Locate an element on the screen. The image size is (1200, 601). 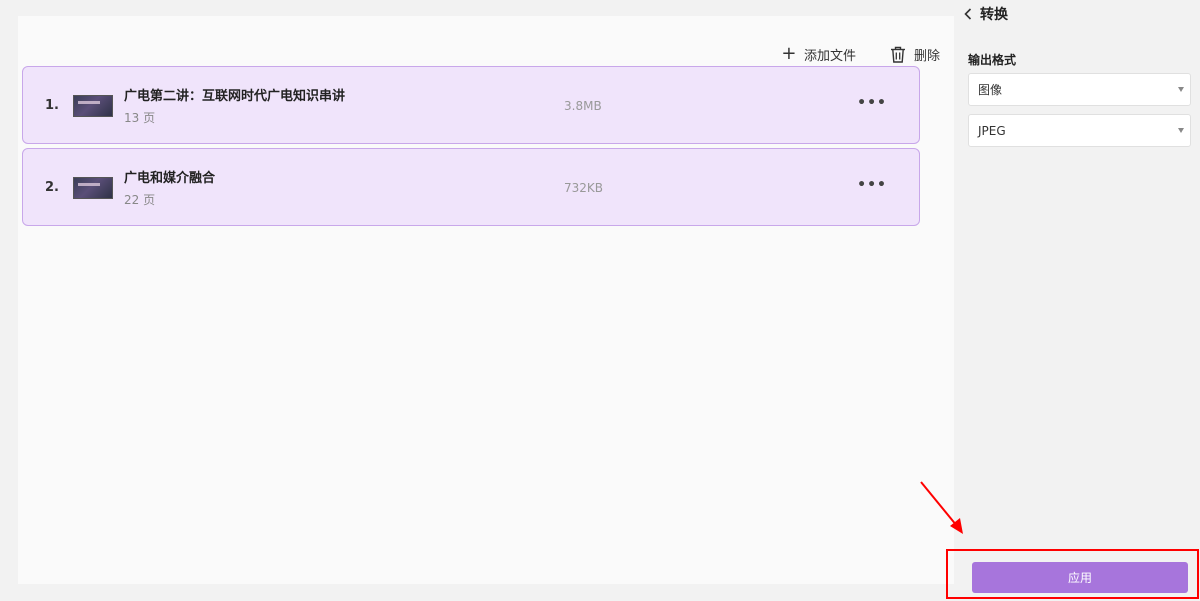
apply-button: 应用 is located at coordinates (1080, 577).